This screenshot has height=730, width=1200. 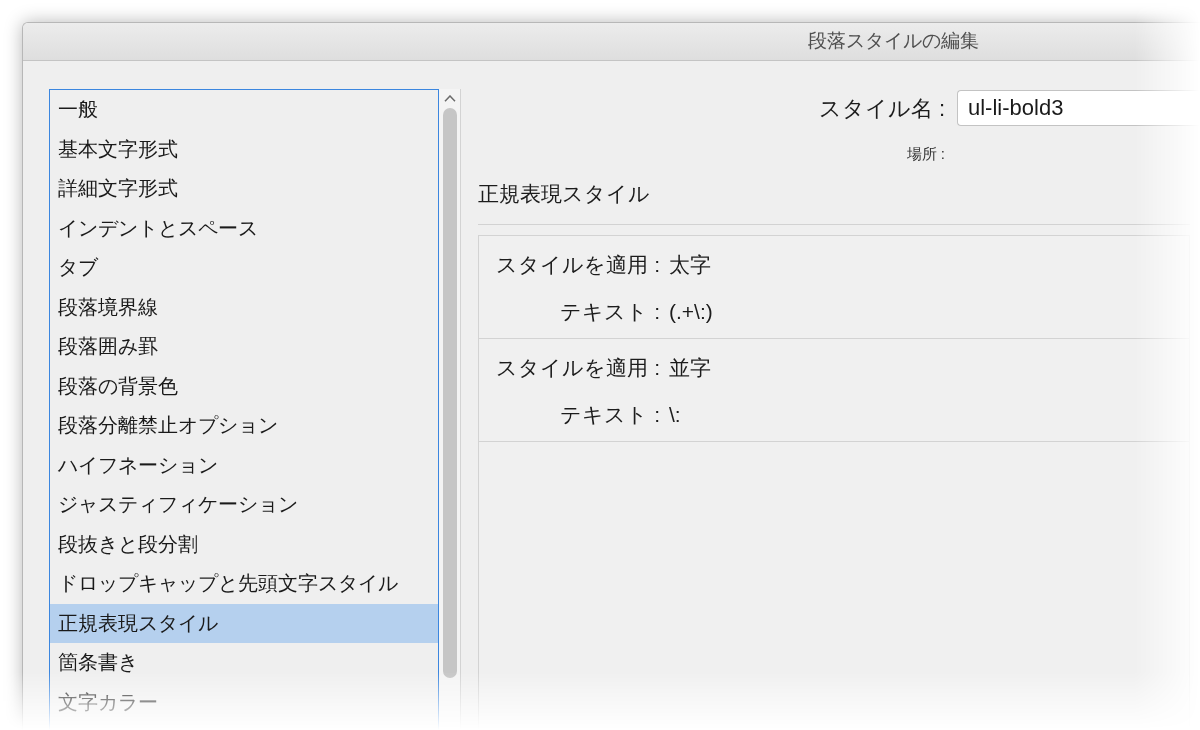 I want to click on sidebar-item: 段落の背景色, so click(x=244, y=386).